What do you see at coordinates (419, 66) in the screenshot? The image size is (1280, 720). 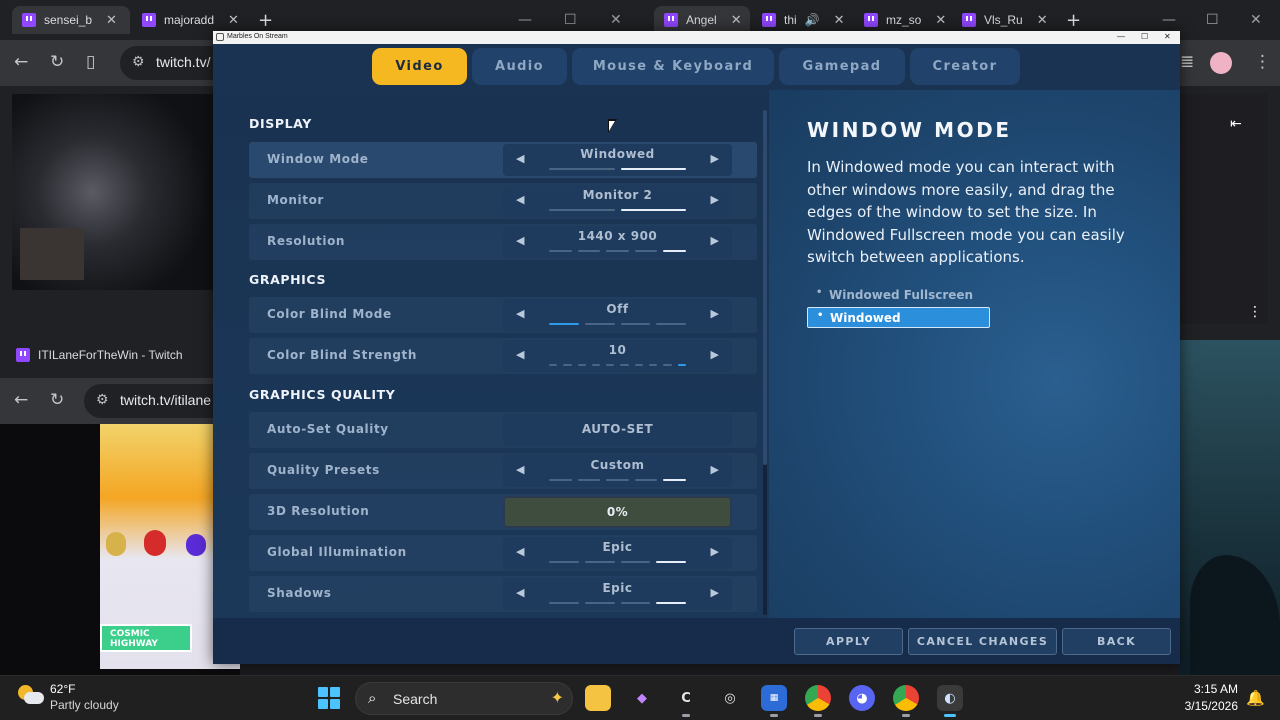 I see `tab-video: Video` at bounding box center [419, 66].